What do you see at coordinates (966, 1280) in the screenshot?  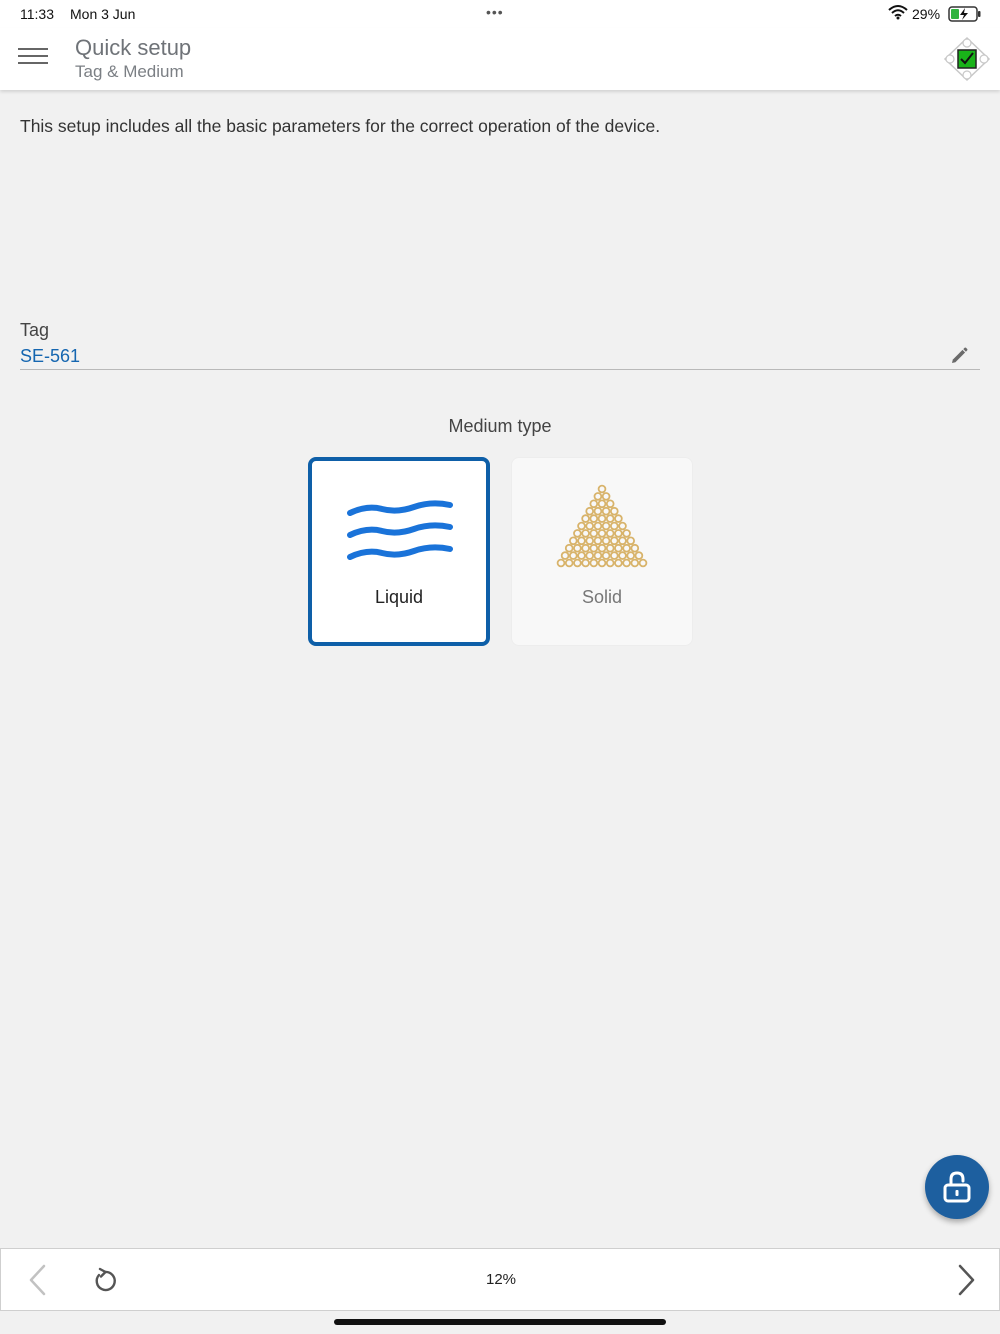 I see `chevron-right-icon` at bounding box center [966, 1280].